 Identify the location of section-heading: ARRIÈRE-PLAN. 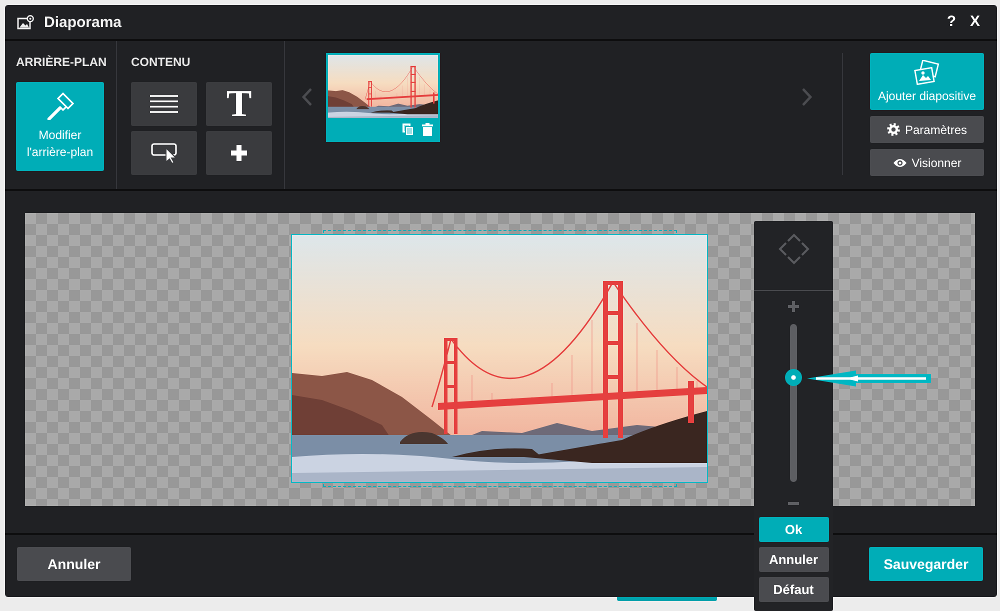
(62, 62).